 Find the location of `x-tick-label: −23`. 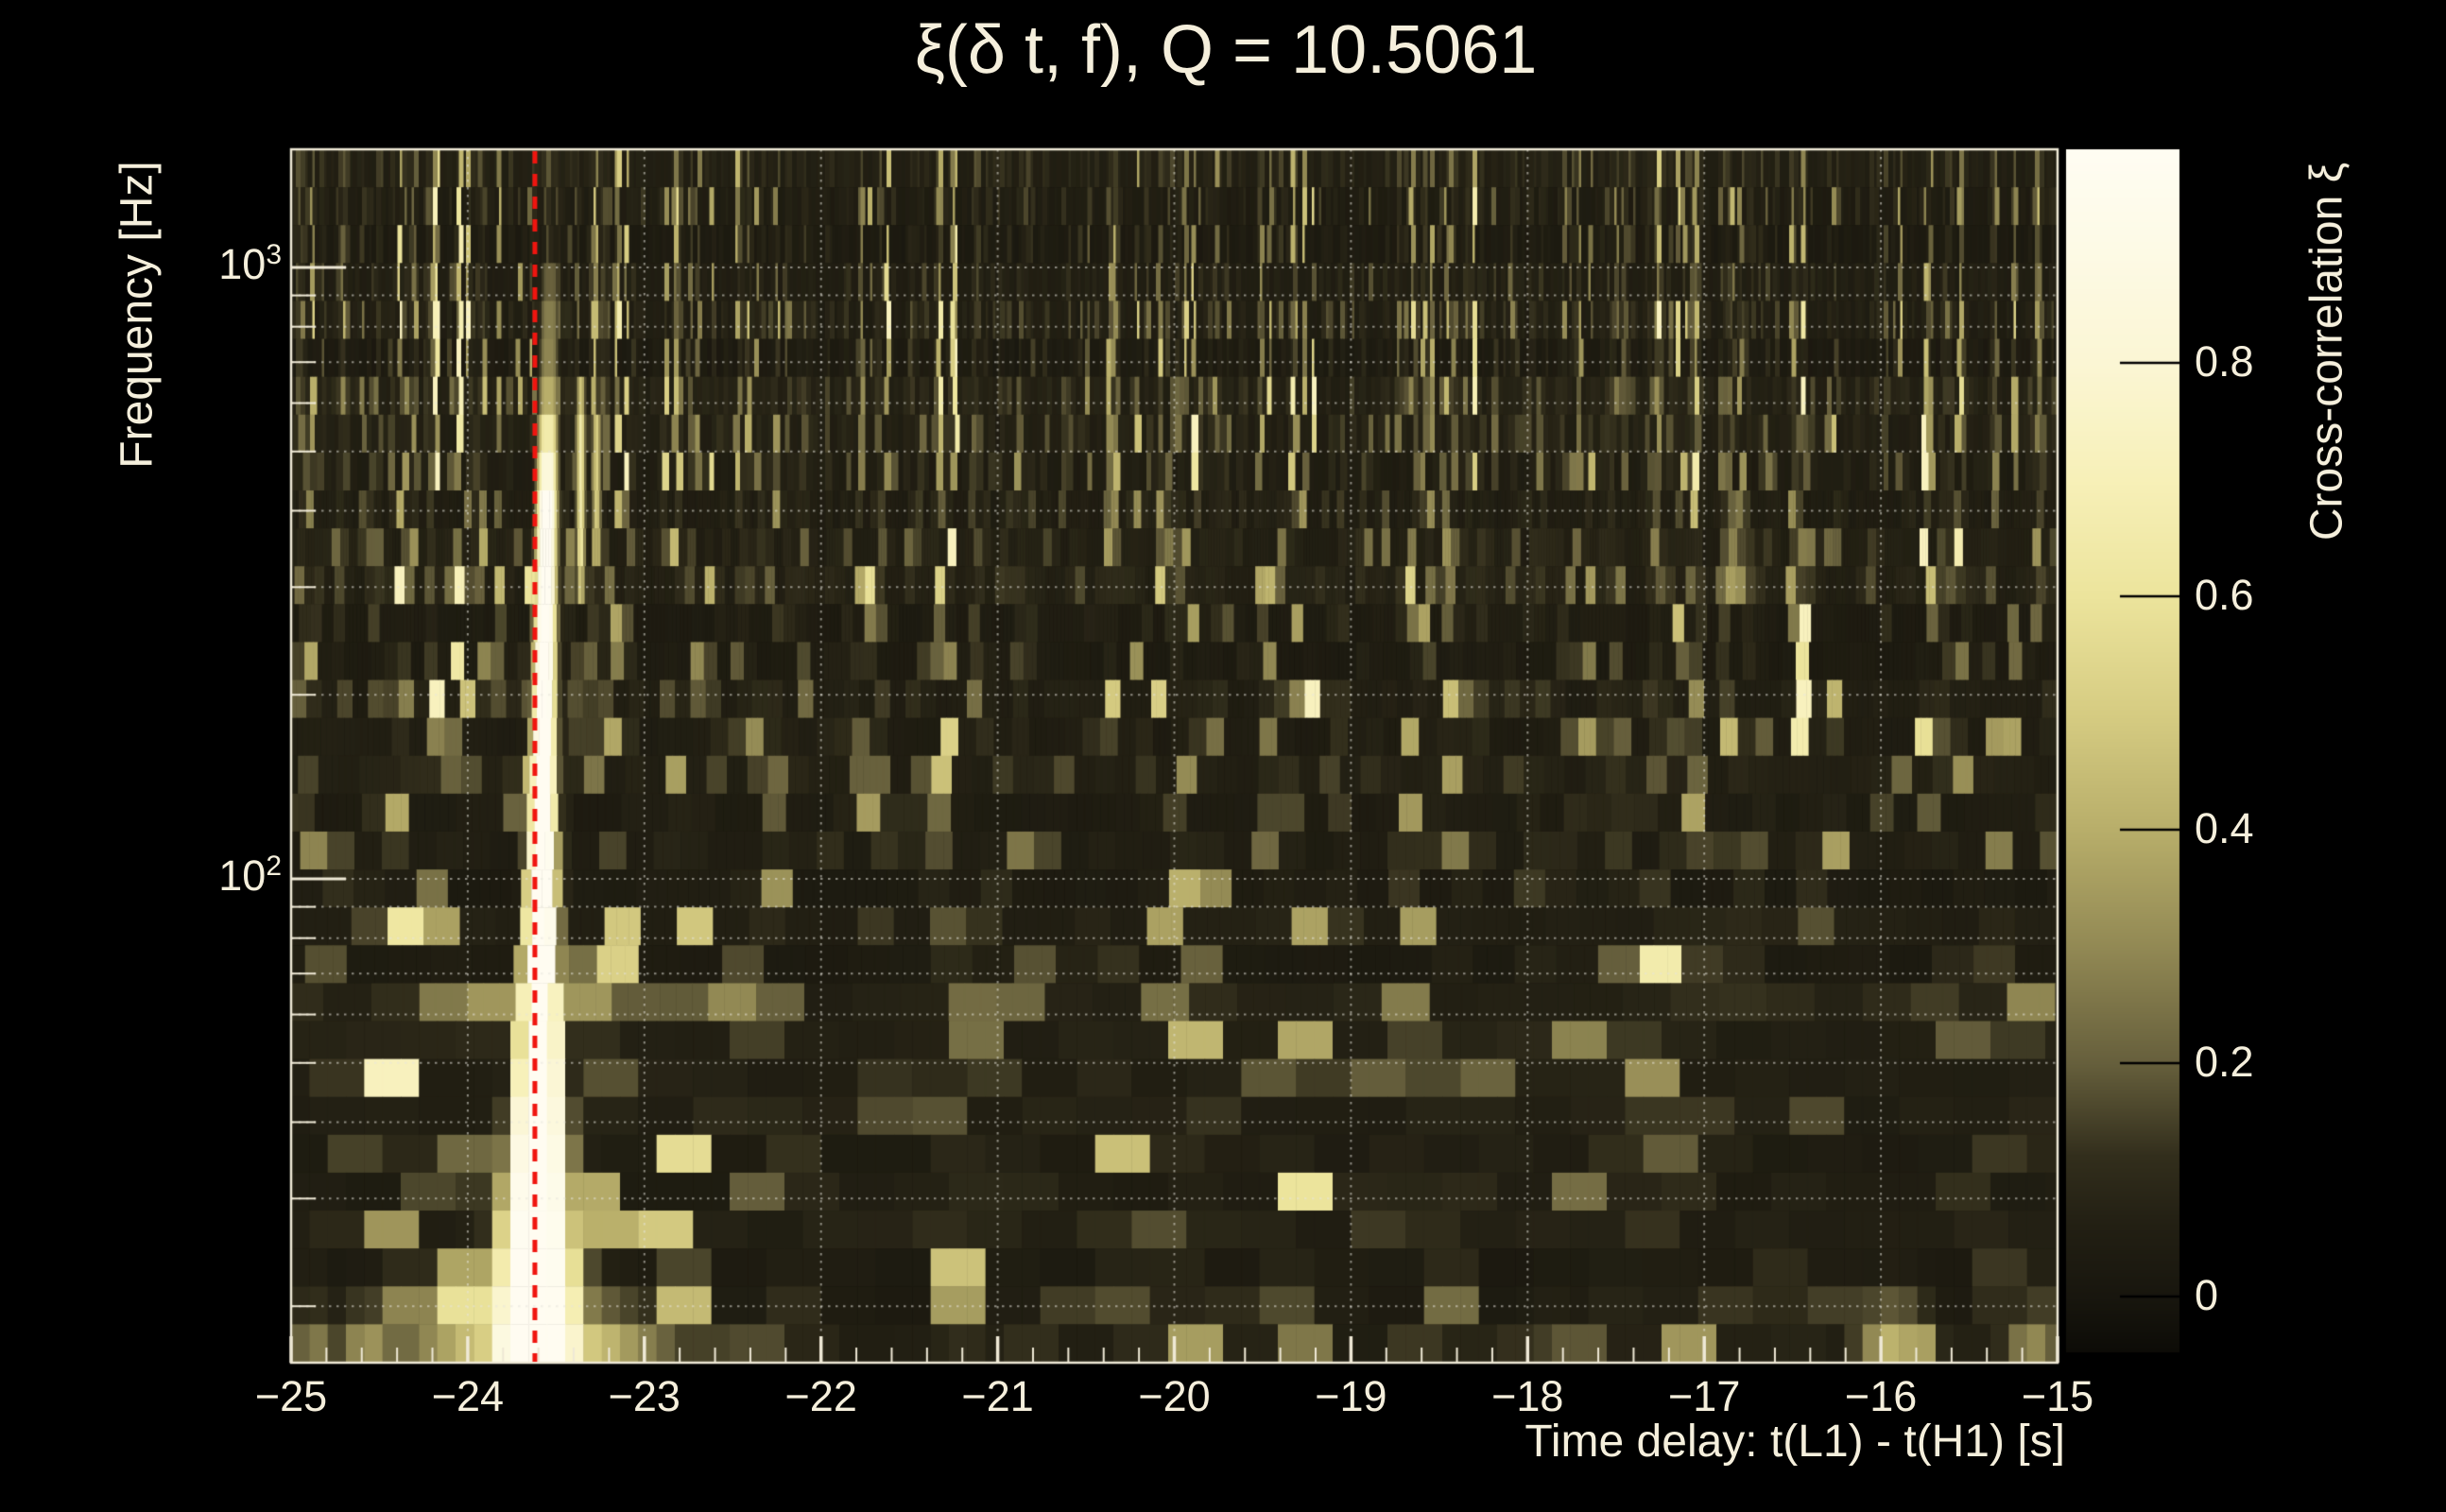

x-tick-label: −23 is located at coordinates (644, 1396).